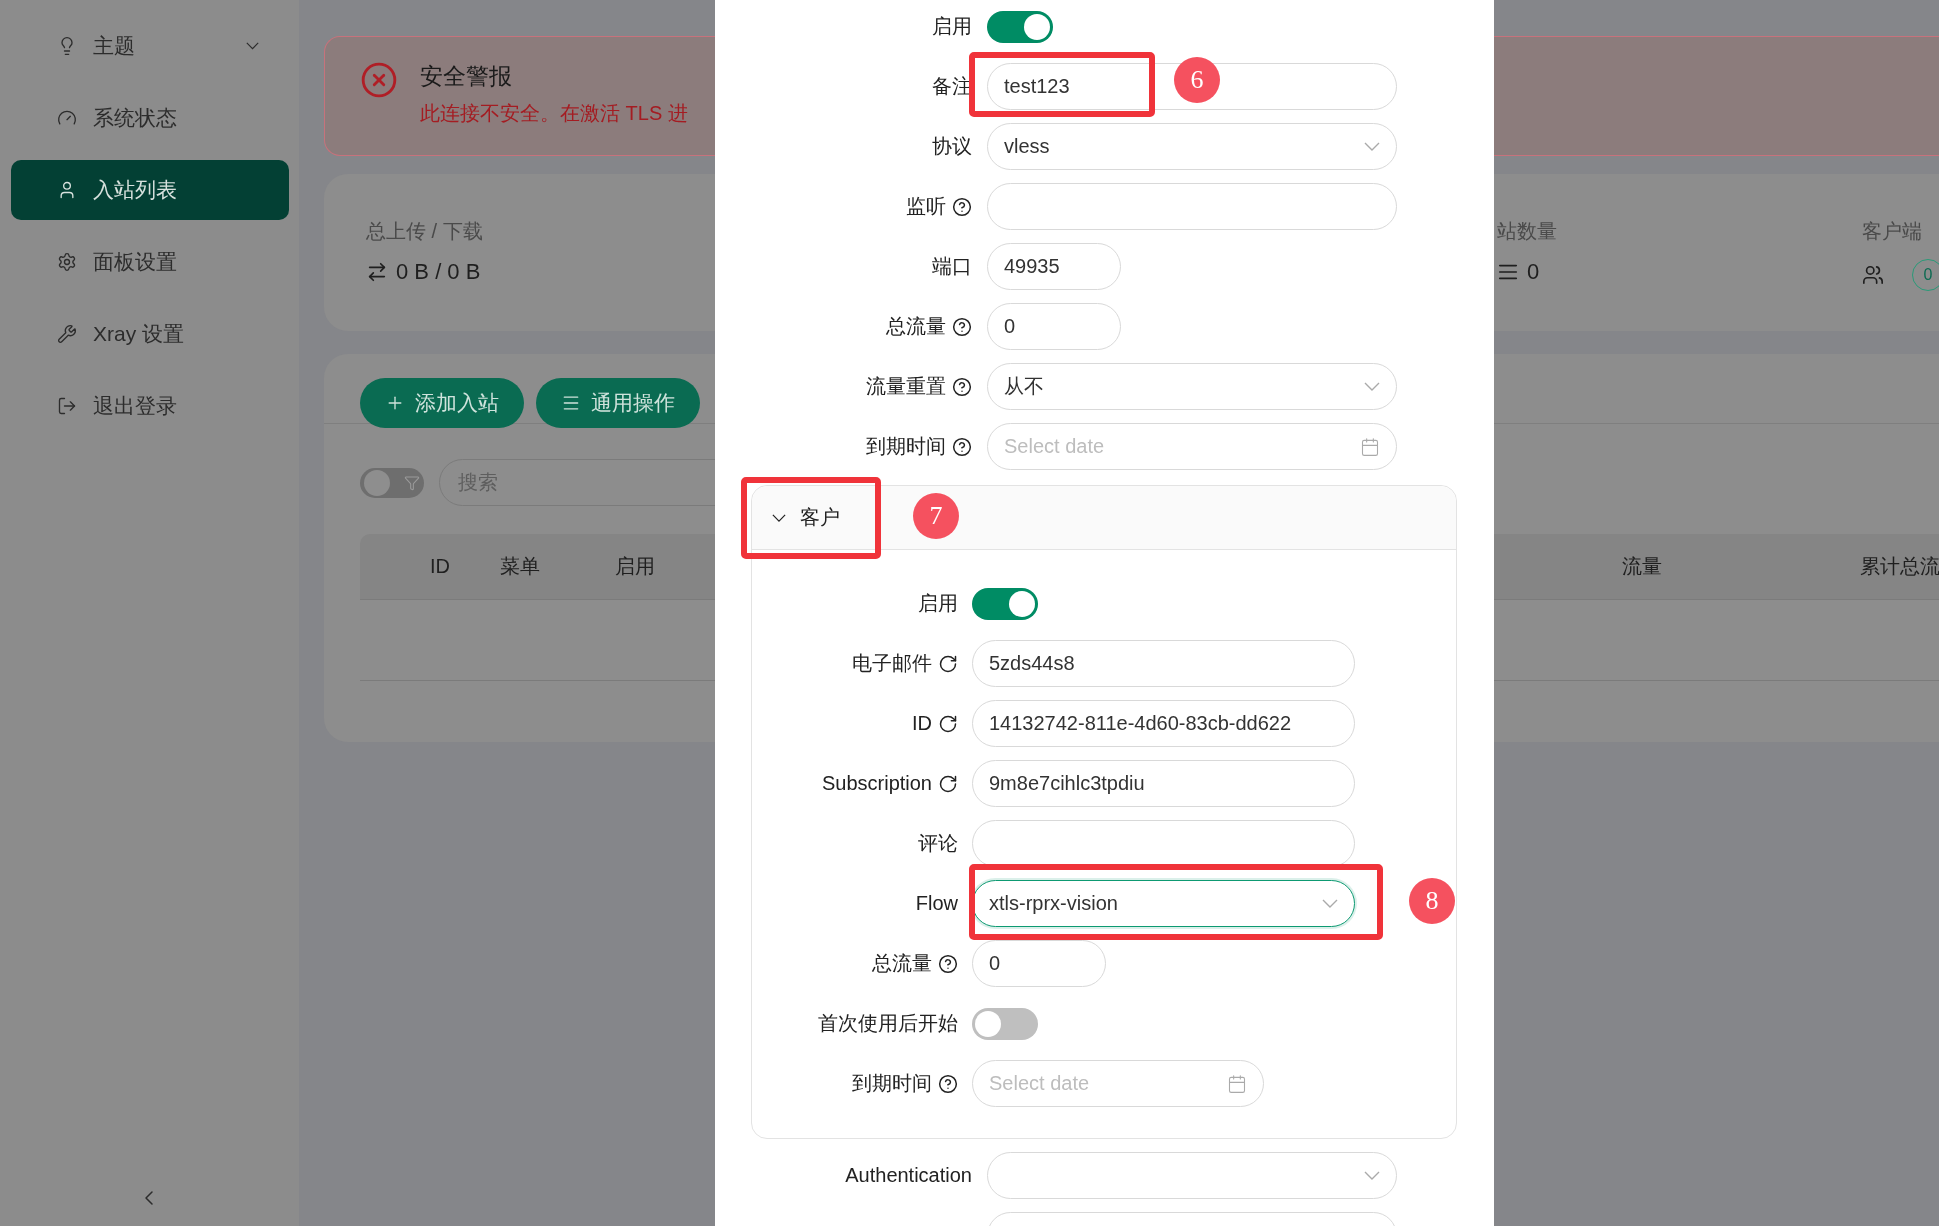  What do you see at coordinates (952, 146) in the screenshot?
I see `field-label: 协议` at bounding box center [952, 146].